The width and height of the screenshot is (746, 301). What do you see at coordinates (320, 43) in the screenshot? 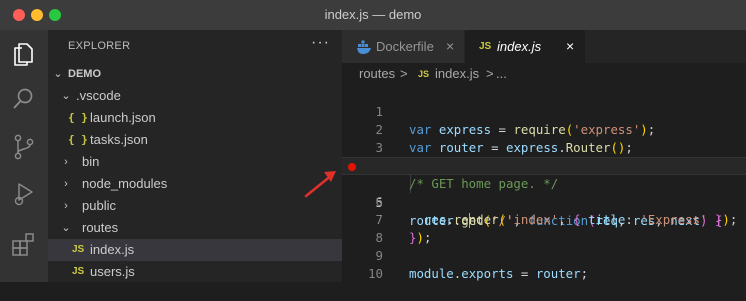
I see `more-actions-icon: ···` at bounding box center [320, 43].